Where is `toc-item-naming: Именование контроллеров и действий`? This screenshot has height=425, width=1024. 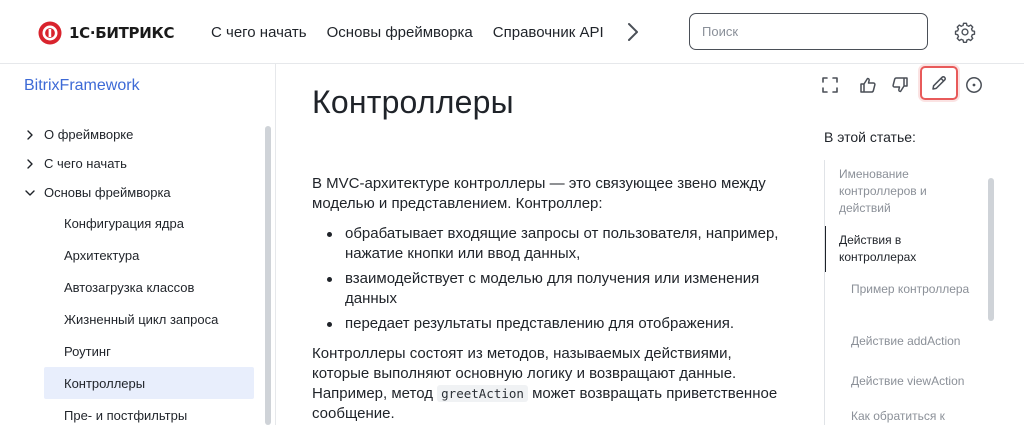 toc-item-naming: Именование контроллеров и действий is located at coordinates (909, 191).